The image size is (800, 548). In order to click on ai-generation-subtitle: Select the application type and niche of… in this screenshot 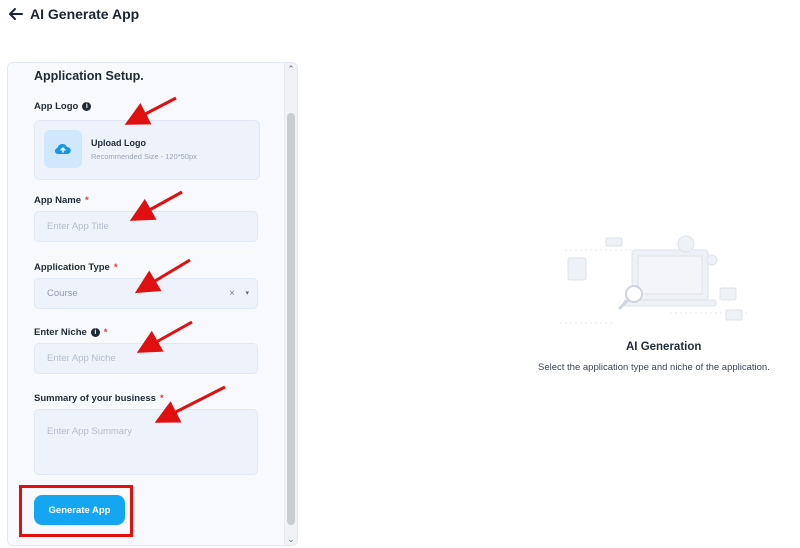, I will do `click(654, 367)`.